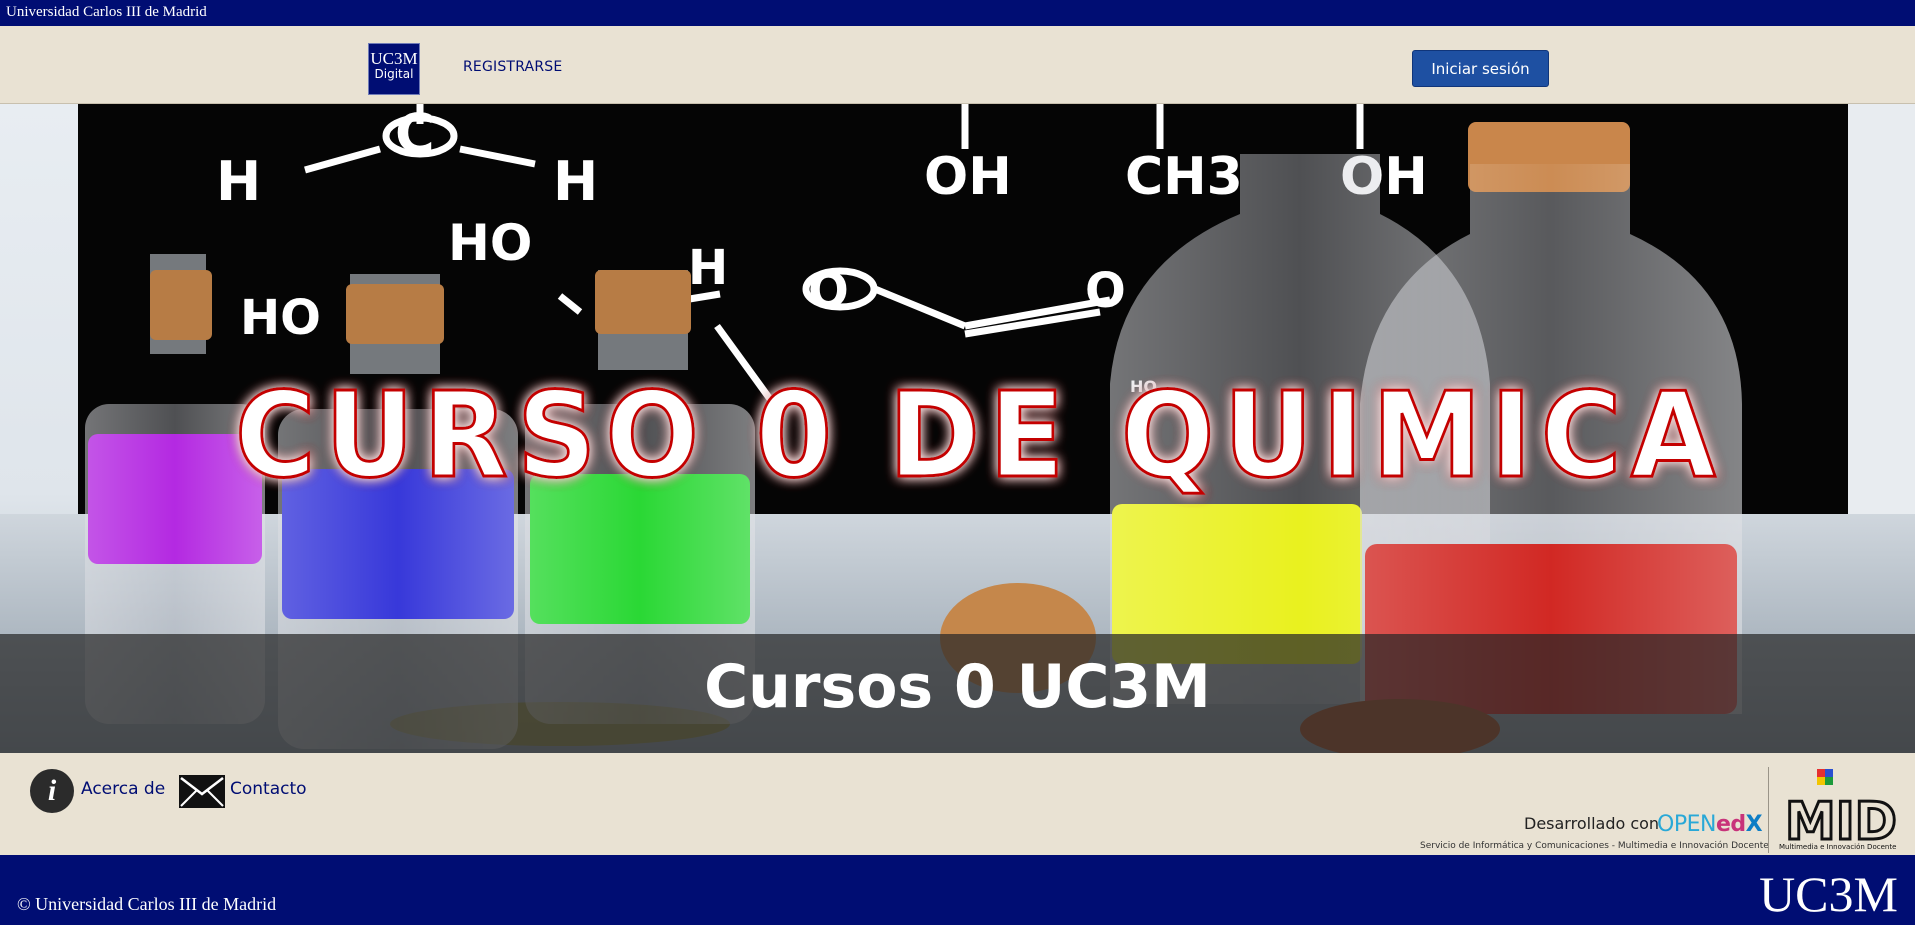 The height and width of the screenshot is (925, 1915). I want to click on uc3m-digital-logo: UC3M Digital, so click(394, 69).